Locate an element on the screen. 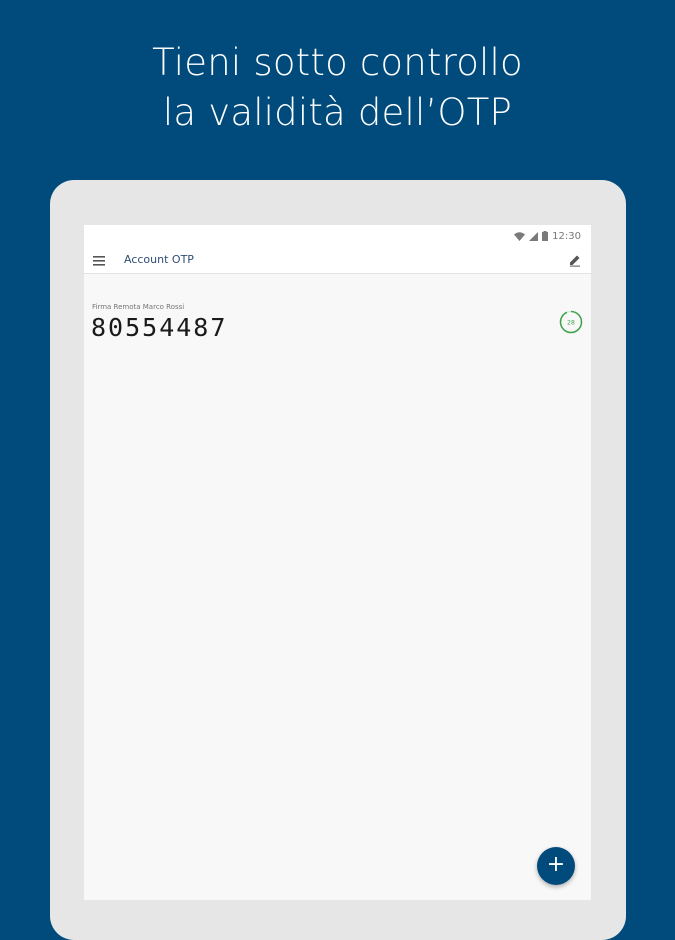 Image resolution: width=675 pixels, height=940 pixels. toolbar-title: Account OTP is located at coordinates (159, 259).